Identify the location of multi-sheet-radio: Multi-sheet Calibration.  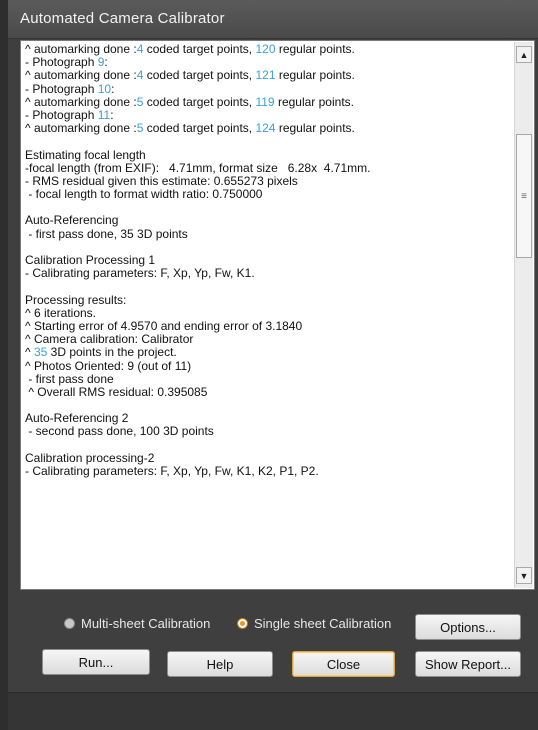
(137, 623).